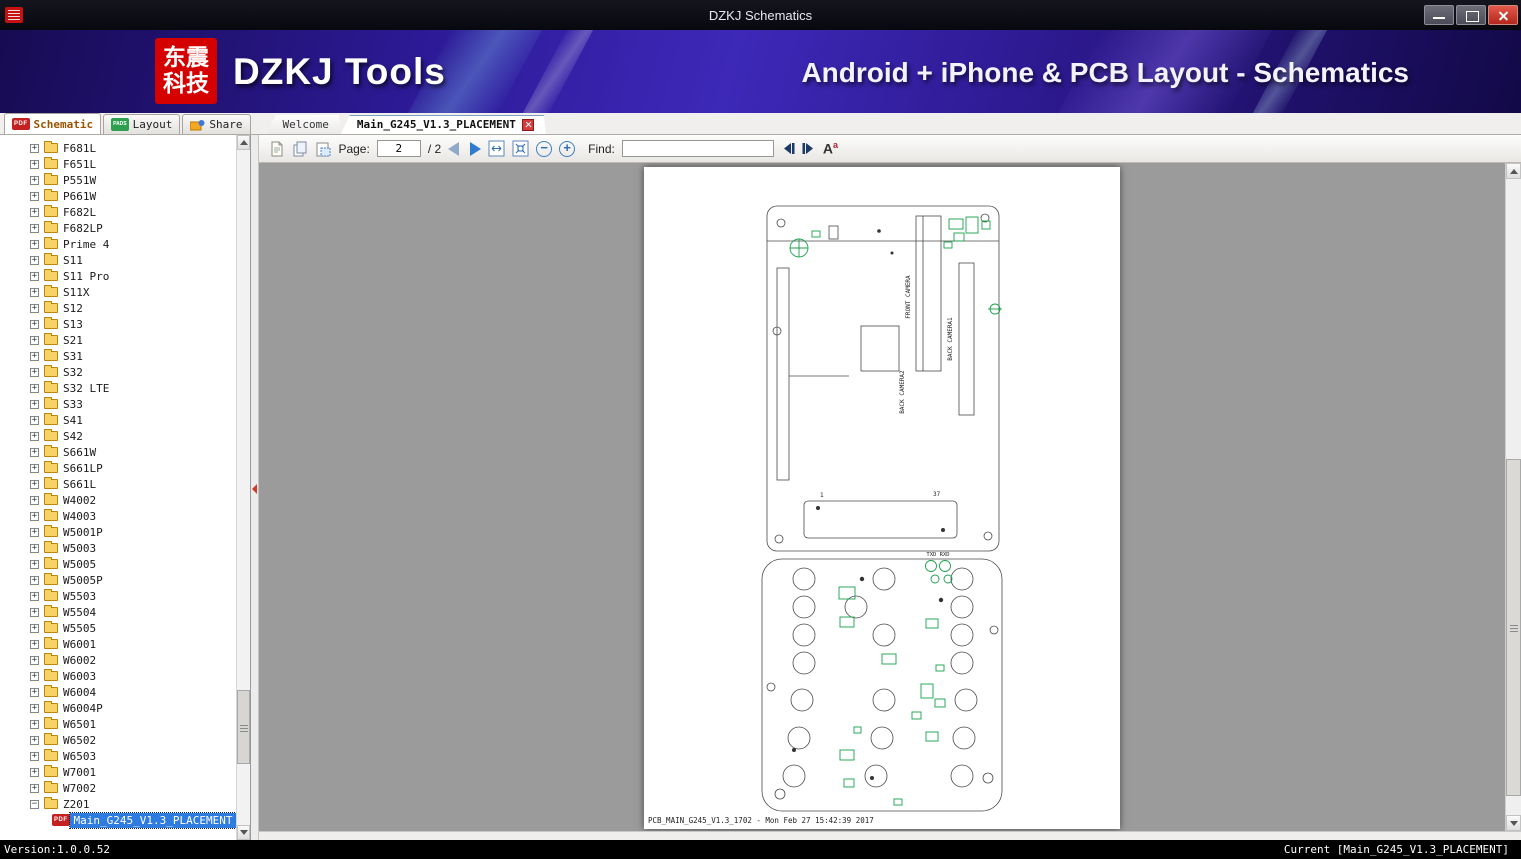 The image size is (1521, 859). Describe the element at coordinates (830, 148) in the screenshot. I see `match-case-icon: Aa` at that location.